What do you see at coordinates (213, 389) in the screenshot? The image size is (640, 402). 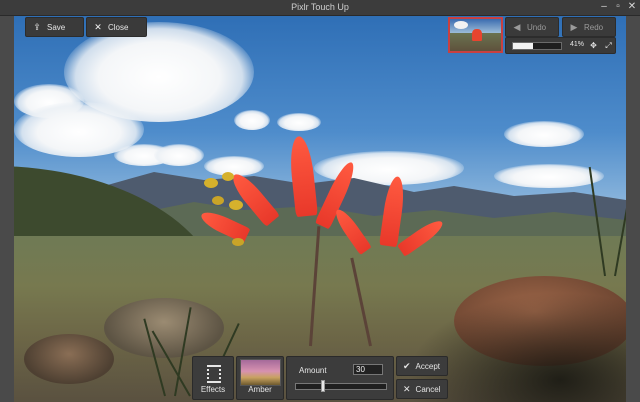 I see `effects-label: Effects` at bounding box center [213, 389].